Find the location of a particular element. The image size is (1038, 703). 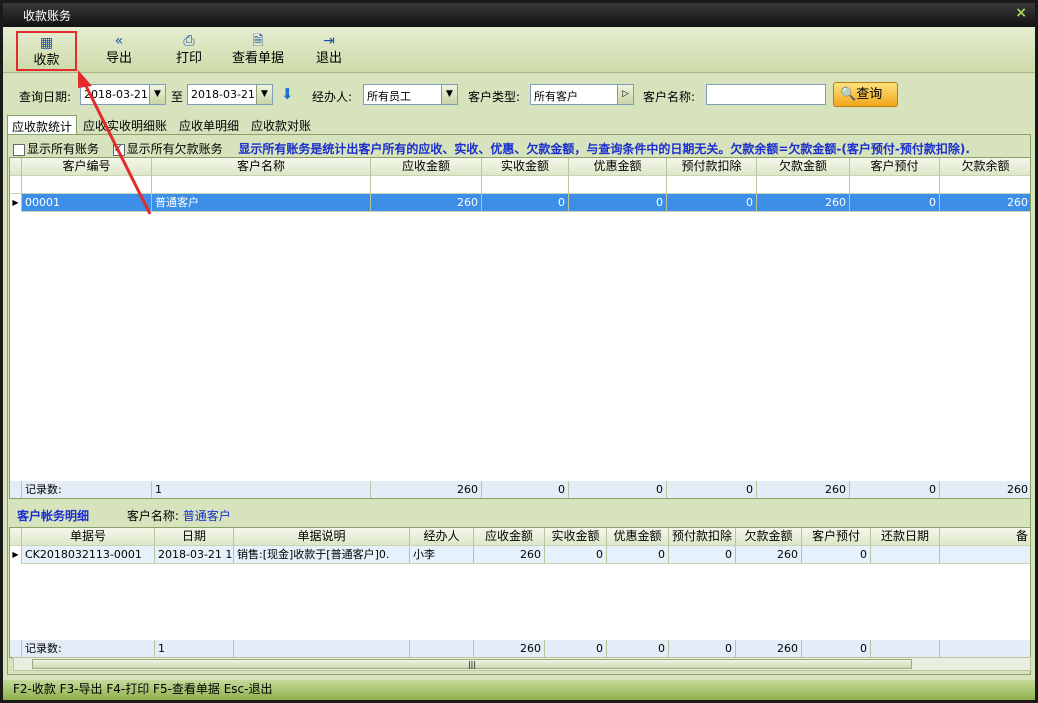

col-received: 实收金额 is located at coordinates (525, 167).